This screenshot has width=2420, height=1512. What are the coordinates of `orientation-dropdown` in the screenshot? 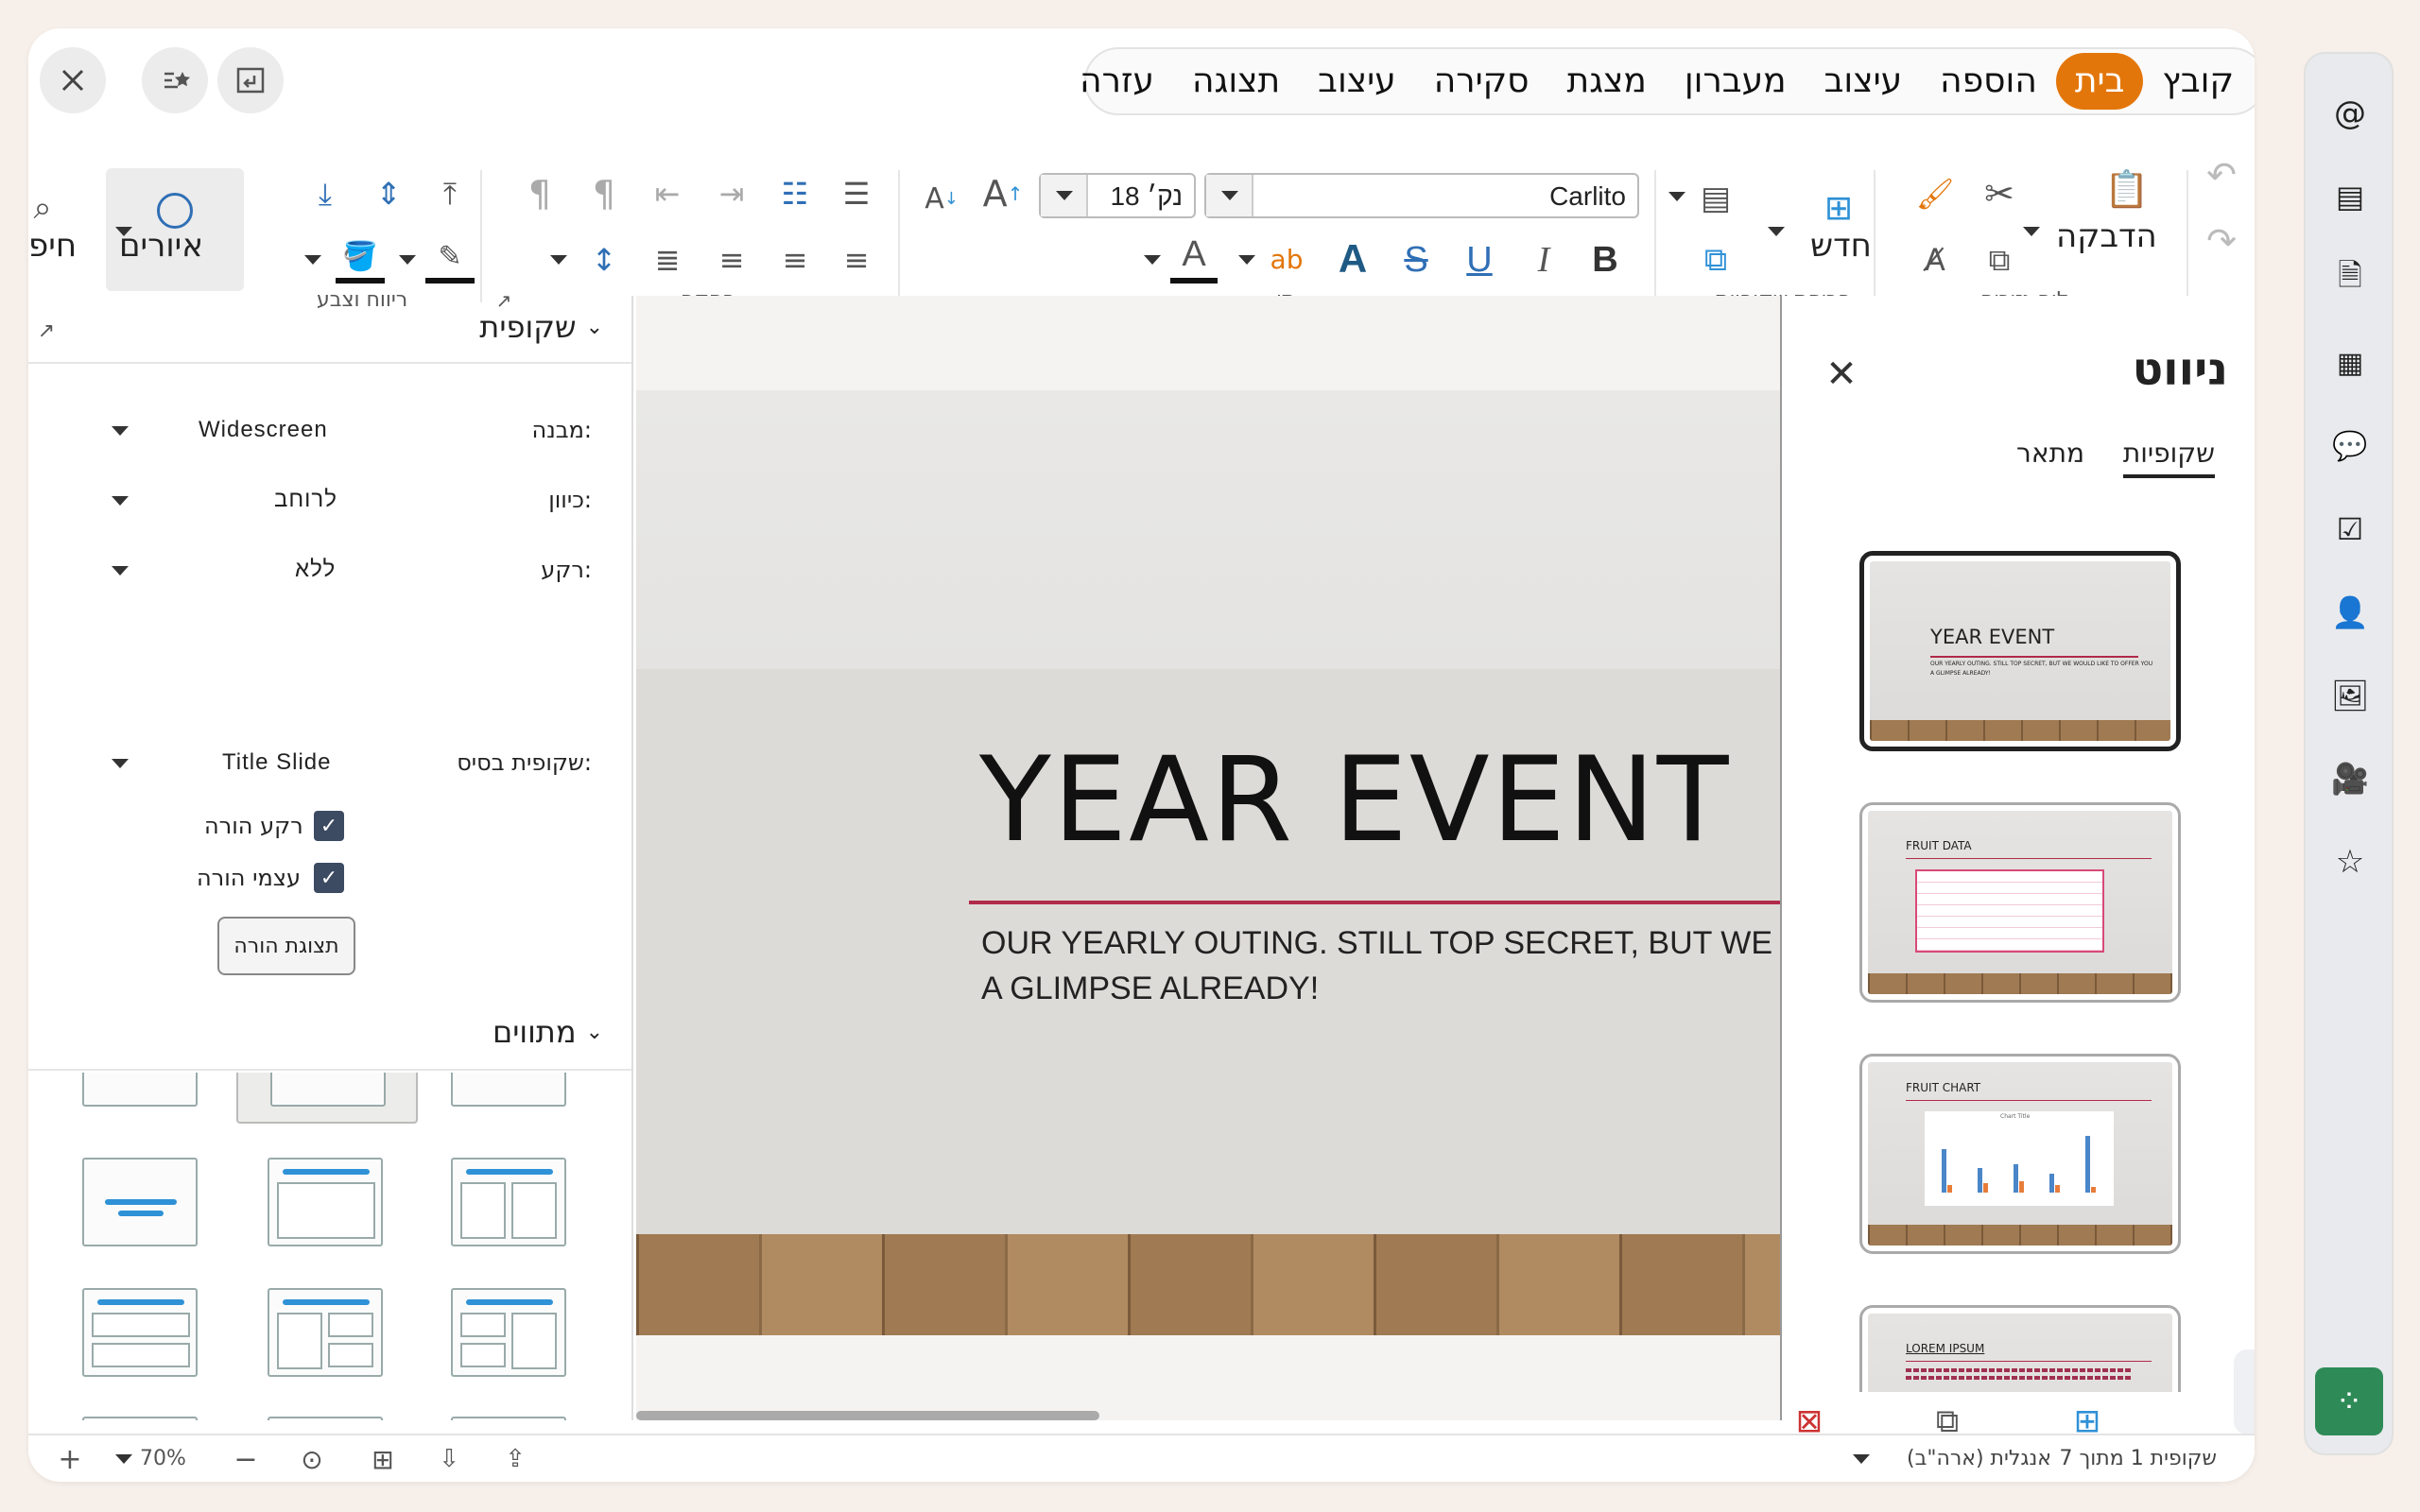 It's located at (120, 501).